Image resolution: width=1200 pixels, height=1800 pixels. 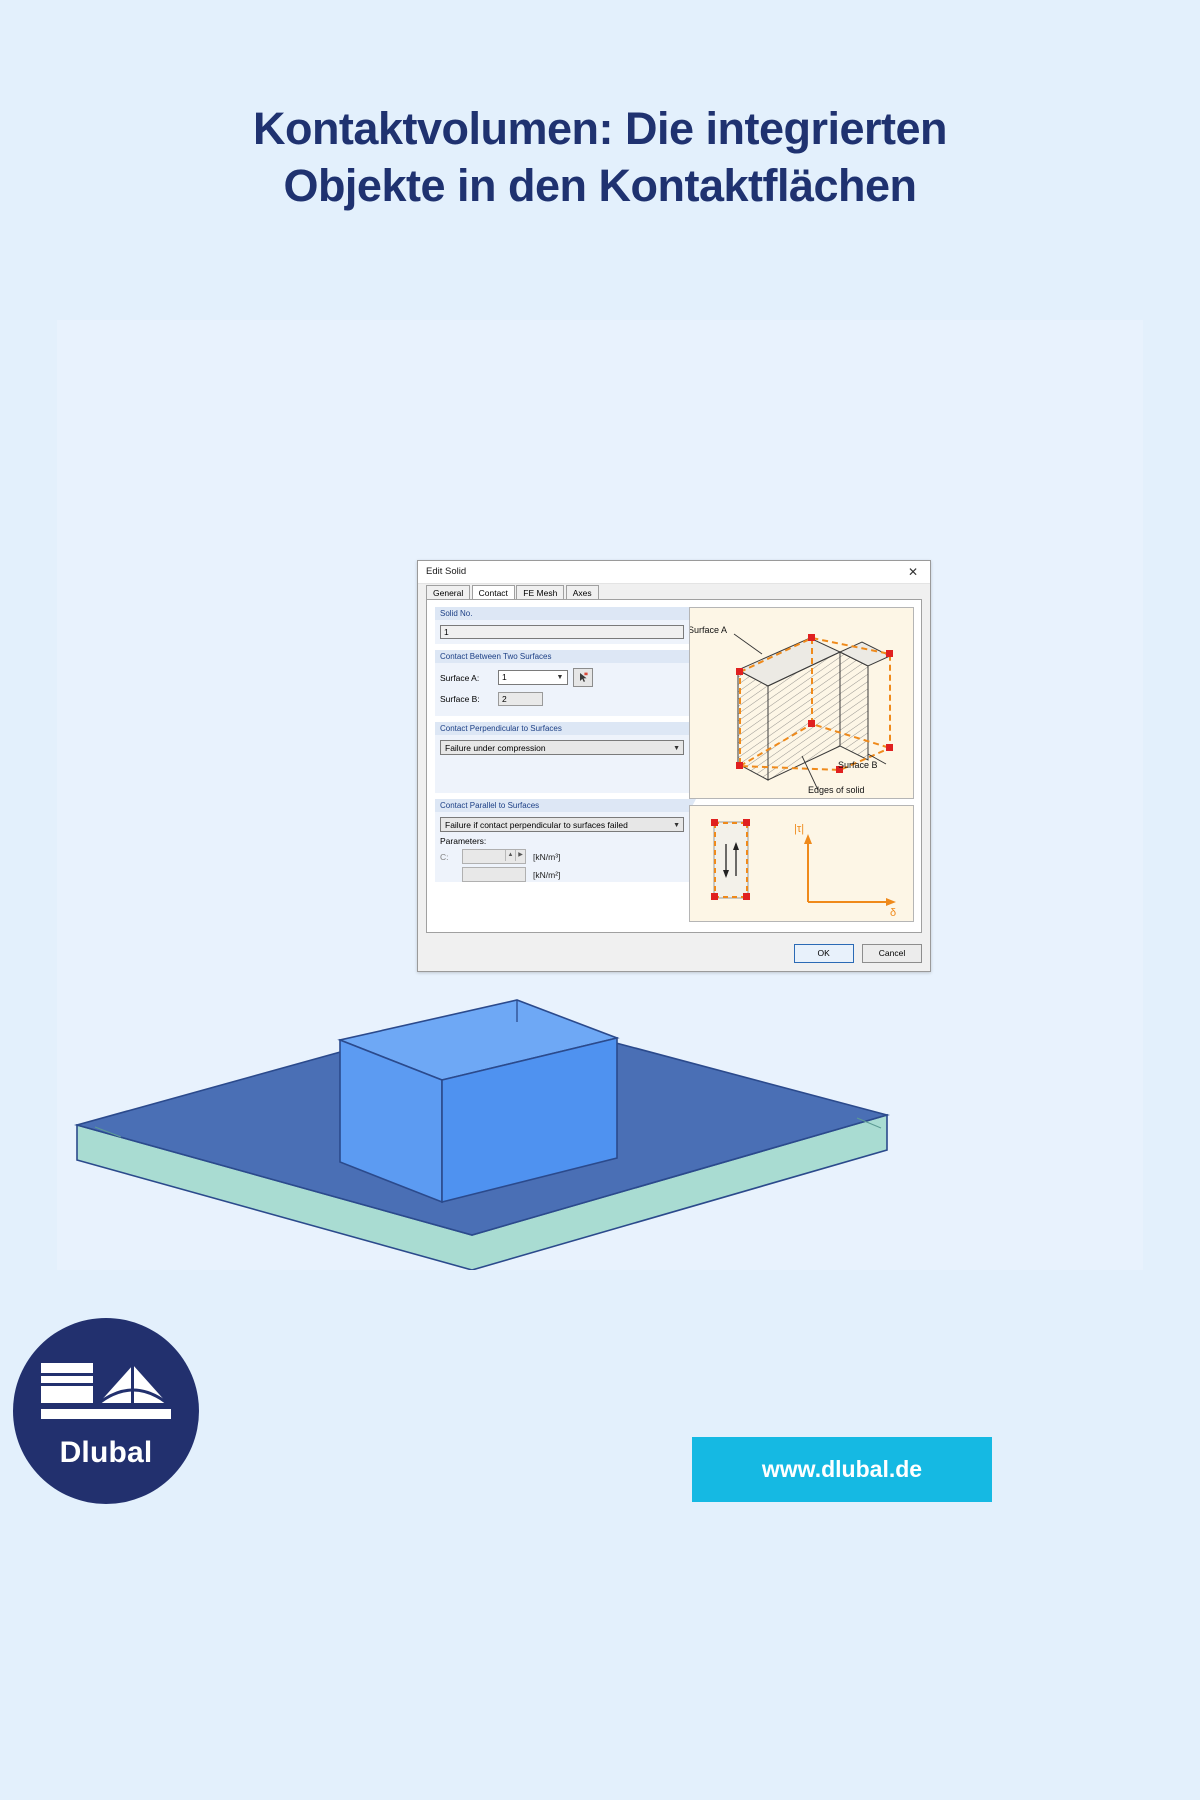 What do you see at coordinates (520, 855) in the screenshot?
I see `stepper-right-icon: ▶` at bounding box center [520, 855].